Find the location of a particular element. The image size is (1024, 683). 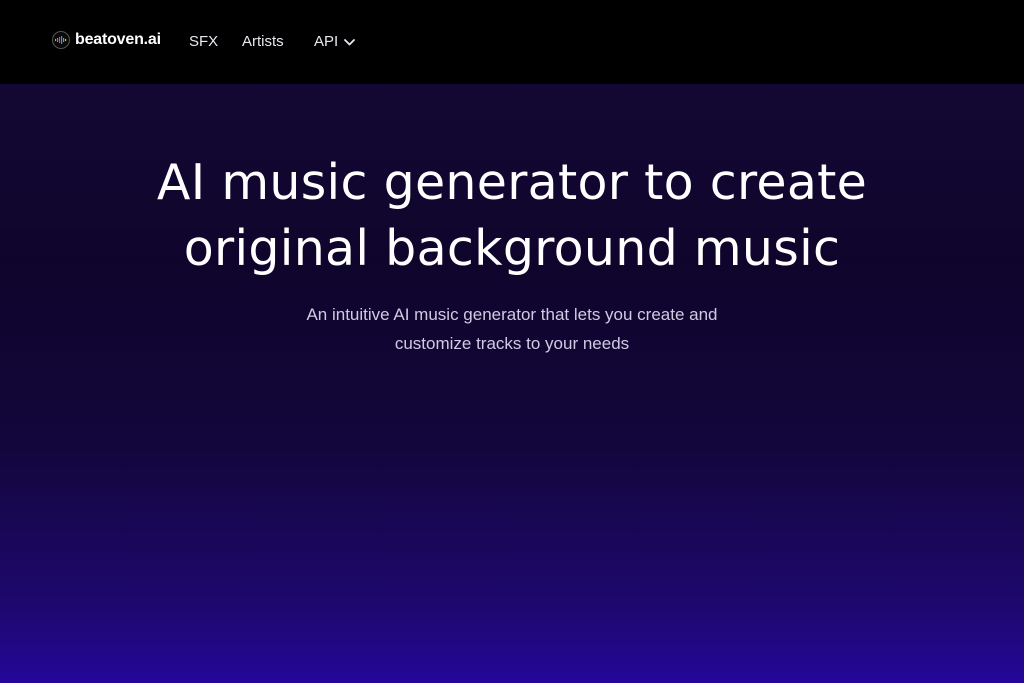

hero-title-line-1: AI music generator to create is located at coordinates (512, 182).